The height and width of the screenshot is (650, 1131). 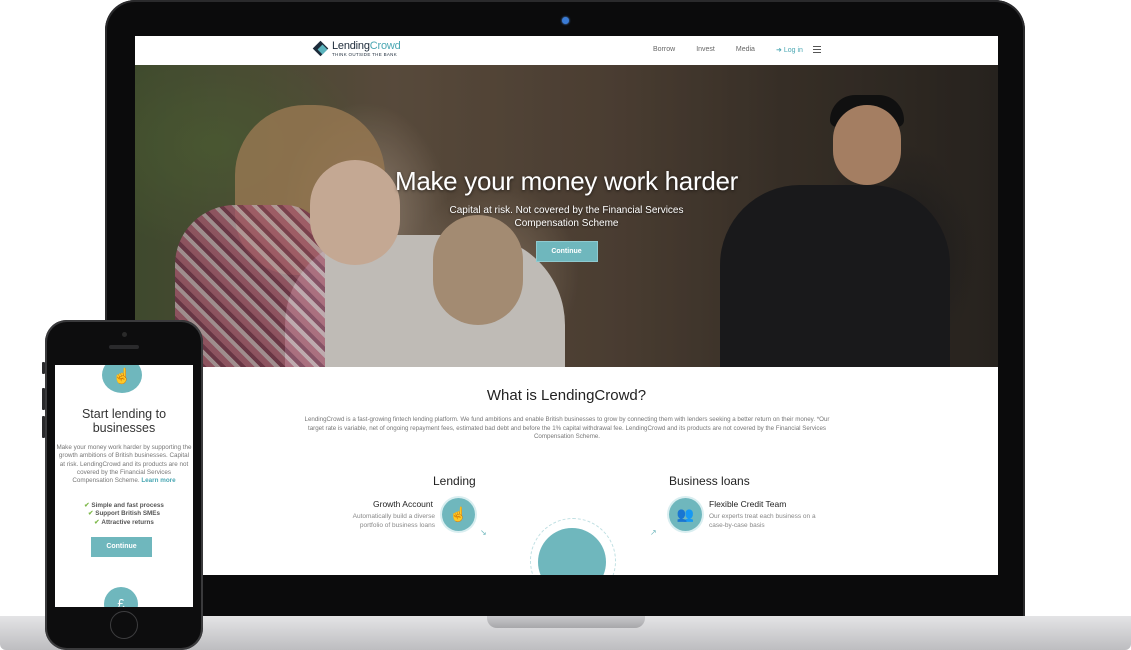 What do you see at coordinates (122, 379) in the screenshot?
I see `handshake-icon: ☝` at bounding box center [122, 379].